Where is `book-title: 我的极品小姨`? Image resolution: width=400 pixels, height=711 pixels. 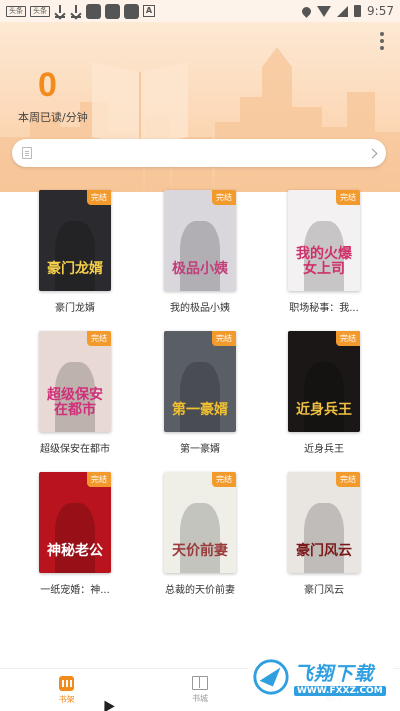
book-title: 我的极品小姨 is located at coordinates (200, 308).